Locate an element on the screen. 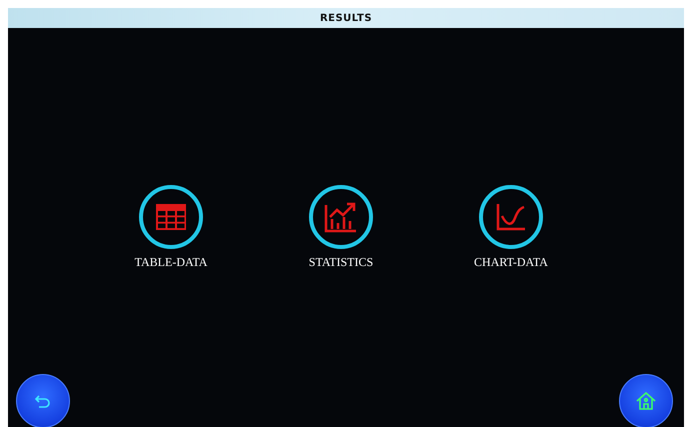 This screenshot has height=427, width=686. home-button is located at coordinates (646, 400).